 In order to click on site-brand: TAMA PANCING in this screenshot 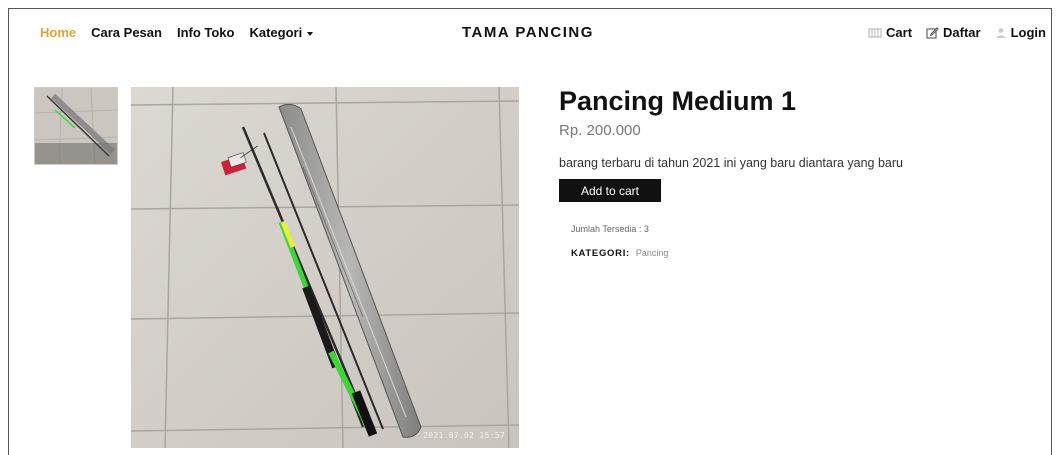, I will do `click(528, 32)`.